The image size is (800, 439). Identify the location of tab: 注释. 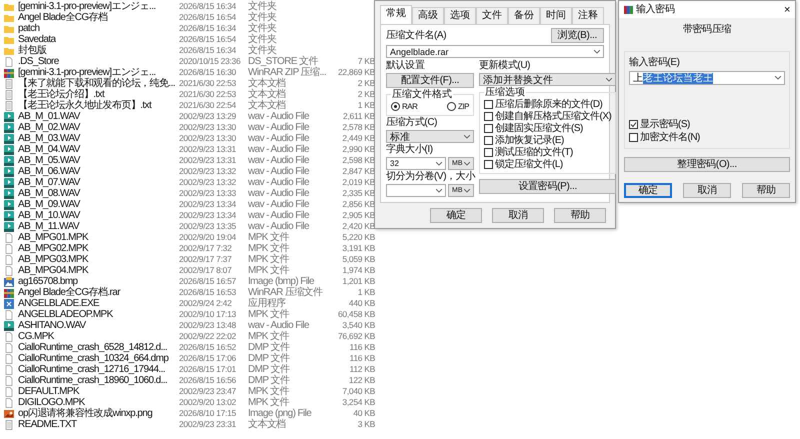
(588, 15).